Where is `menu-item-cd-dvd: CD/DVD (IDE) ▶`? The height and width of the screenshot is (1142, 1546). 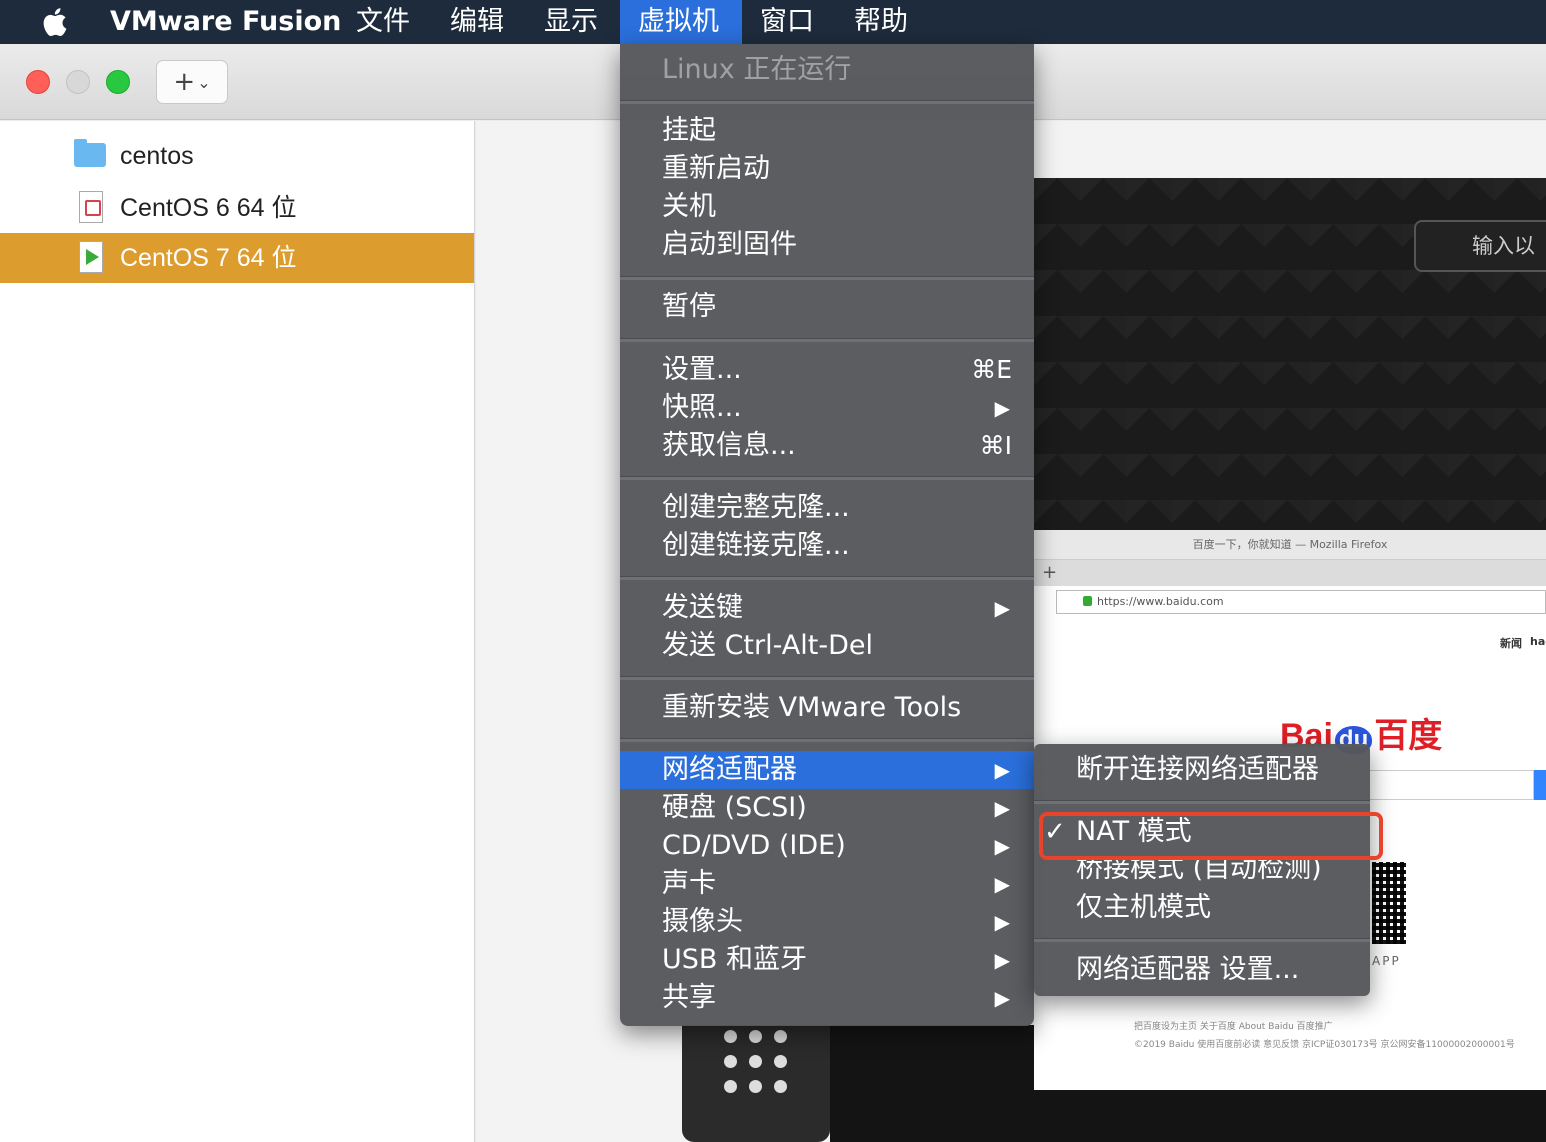 menu-item-cd-dvd: CD/DVD (IDE) ▶ is located at coordinates (827, 846).